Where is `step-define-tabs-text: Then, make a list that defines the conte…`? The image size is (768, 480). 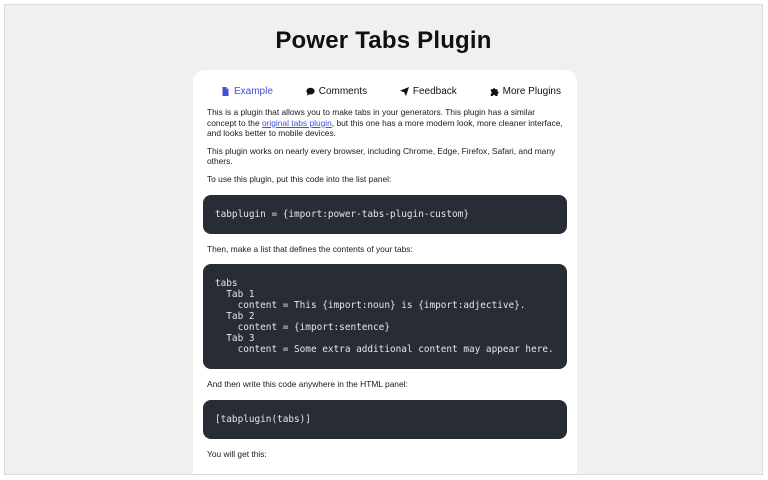
step-define-tabs-text: Then, make a list that defines the conte… is located at coordinates (310, 248).